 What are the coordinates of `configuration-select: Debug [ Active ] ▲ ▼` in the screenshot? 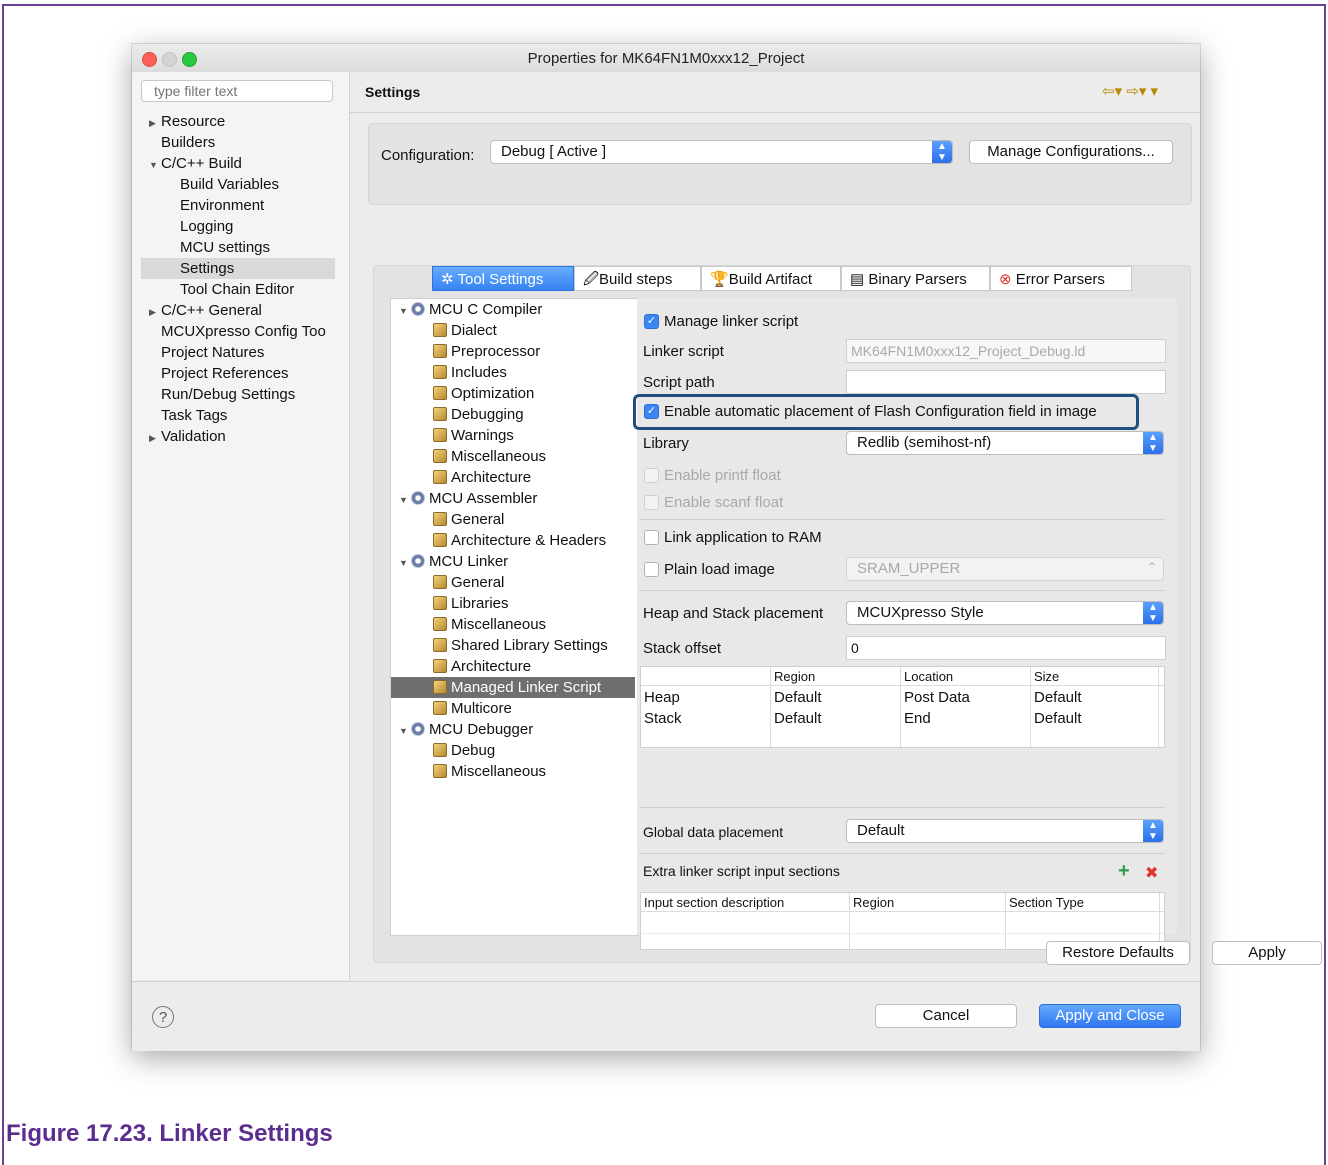 It's located at (721, 152).